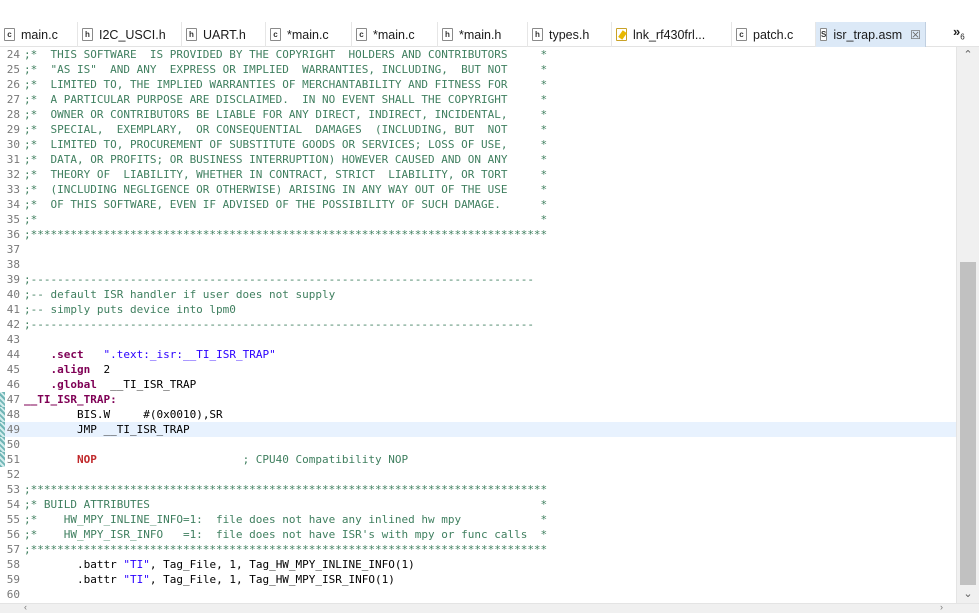  I want to click on scroll-down-arrow-icon: ⌄, so click(968, 594).